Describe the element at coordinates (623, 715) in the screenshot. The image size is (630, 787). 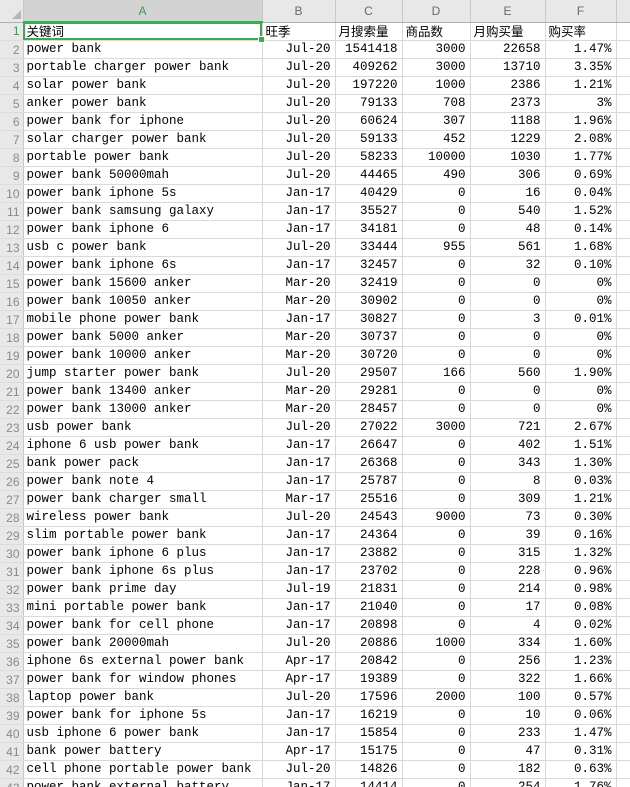
I see `cell-g39` at that location.